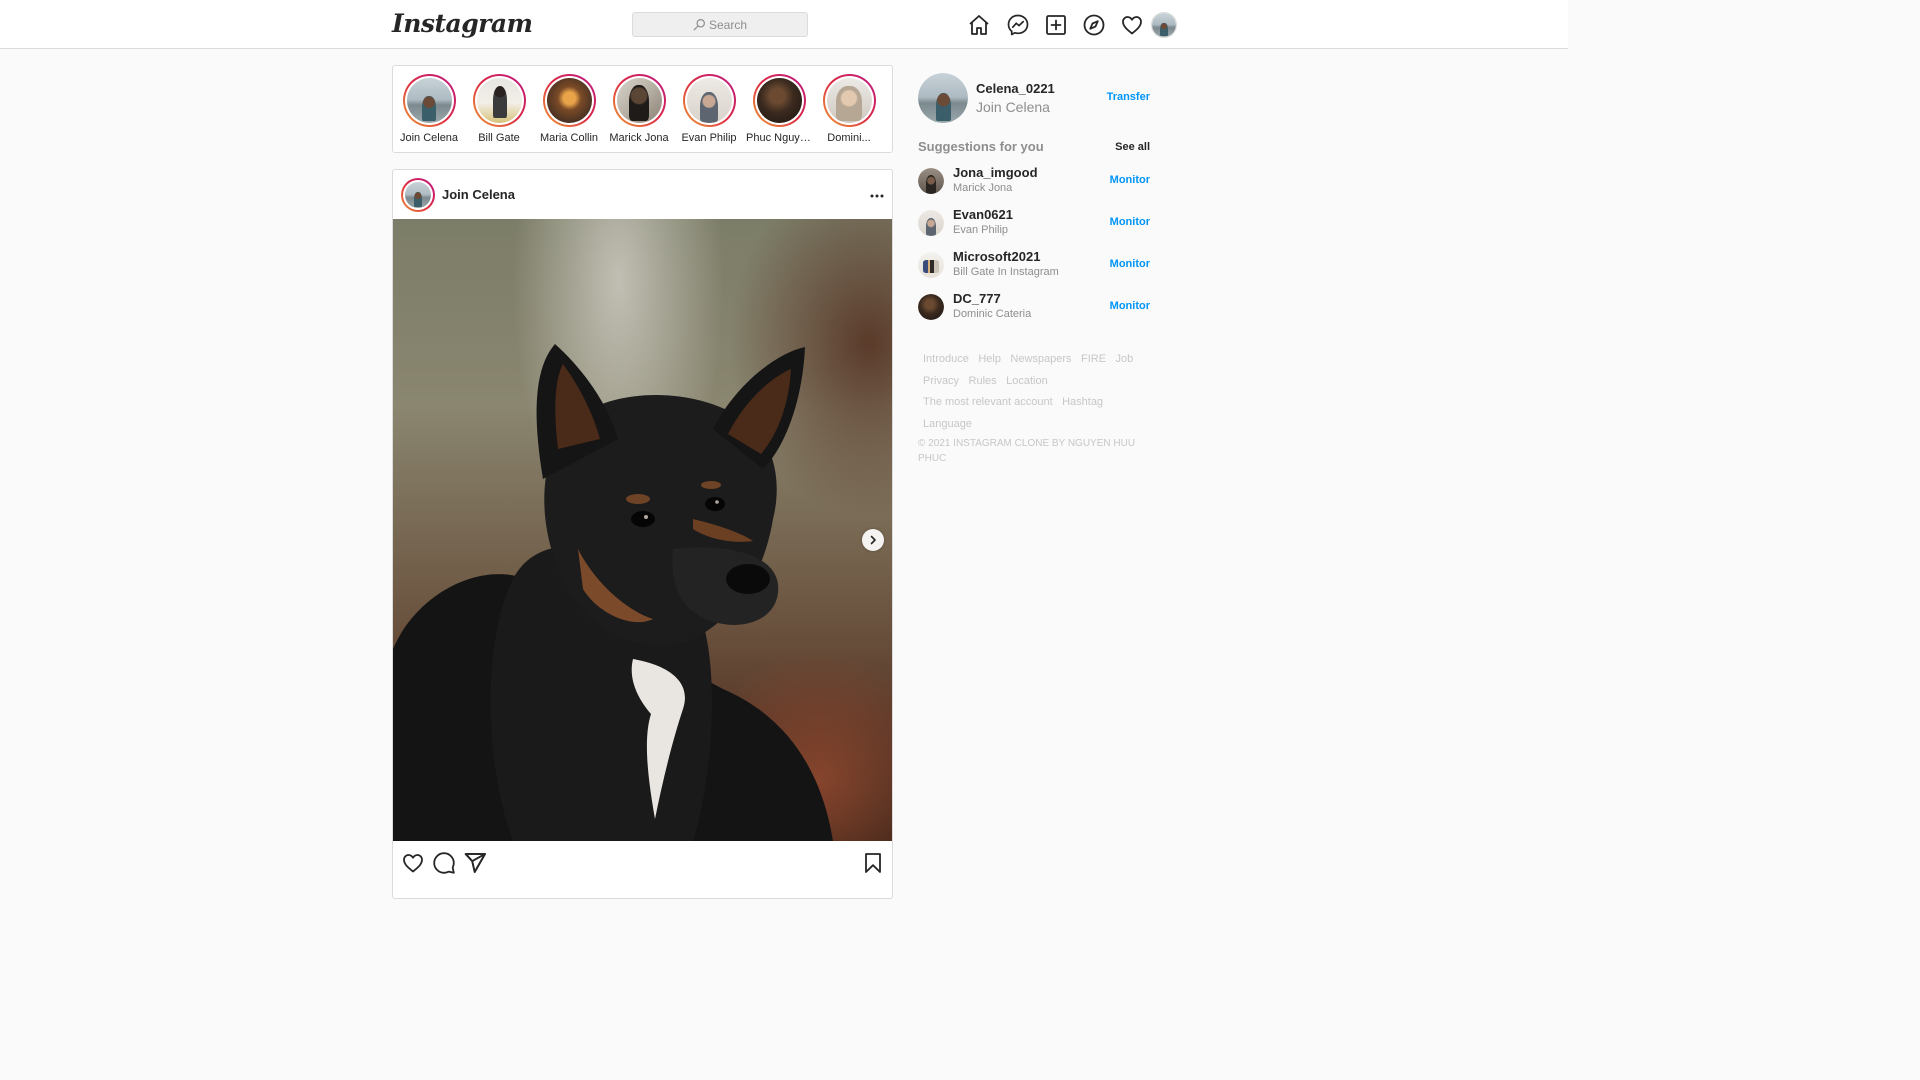 The image size is (1920, 1080). I want to click on story-label: Evan Philip, so click(709, 138).